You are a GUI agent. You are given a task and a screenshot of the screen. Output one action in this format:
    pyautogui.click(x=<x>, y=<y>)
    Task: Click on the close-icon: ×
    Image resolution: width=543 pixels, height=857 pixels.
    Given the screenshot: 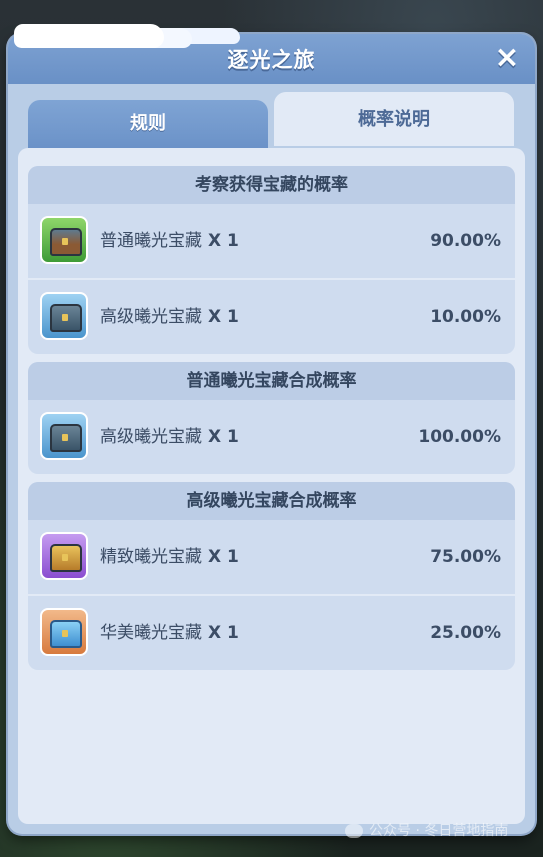 What is the action you would take?
    pyautogui.click(x=507, y=58)
    